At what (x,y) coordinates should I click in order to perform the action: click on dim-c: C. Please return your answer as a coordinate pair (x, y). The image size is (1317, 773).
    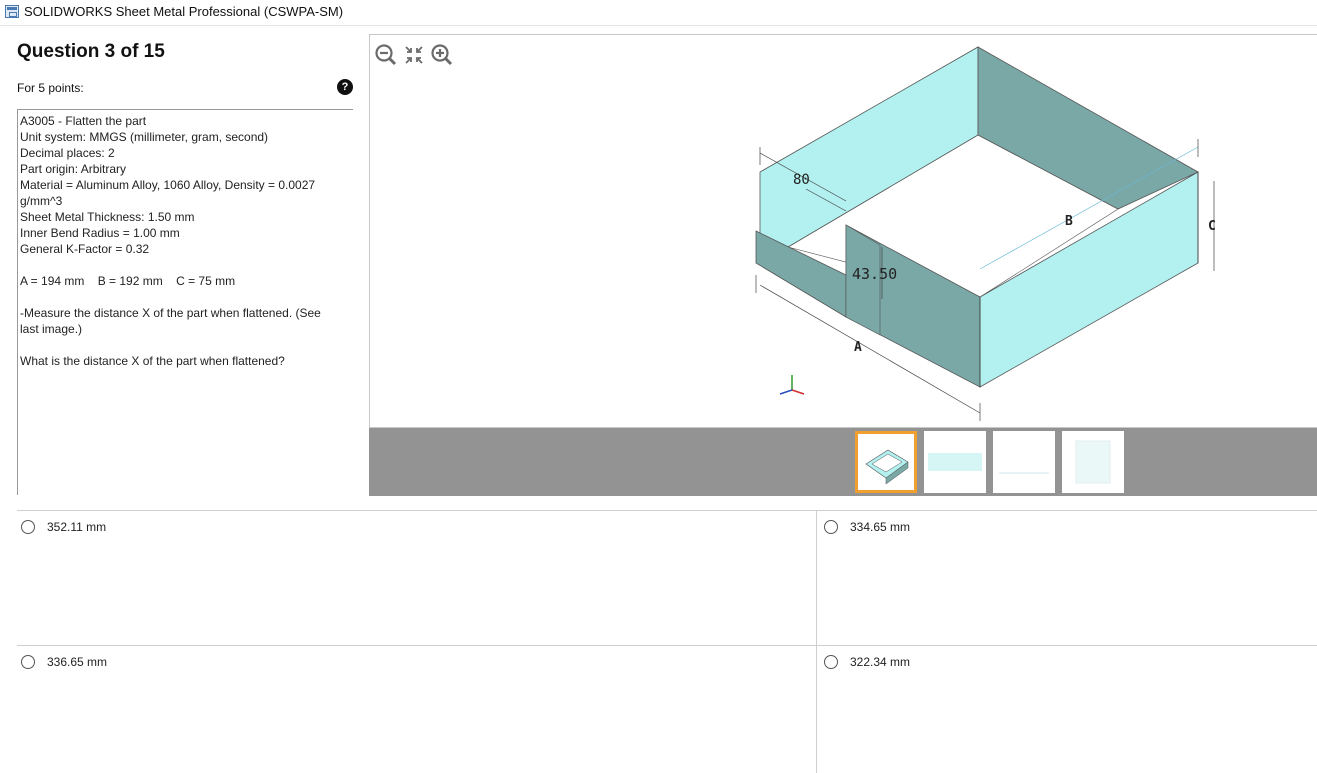
    Looking at the image, I should click on (1212, 226).